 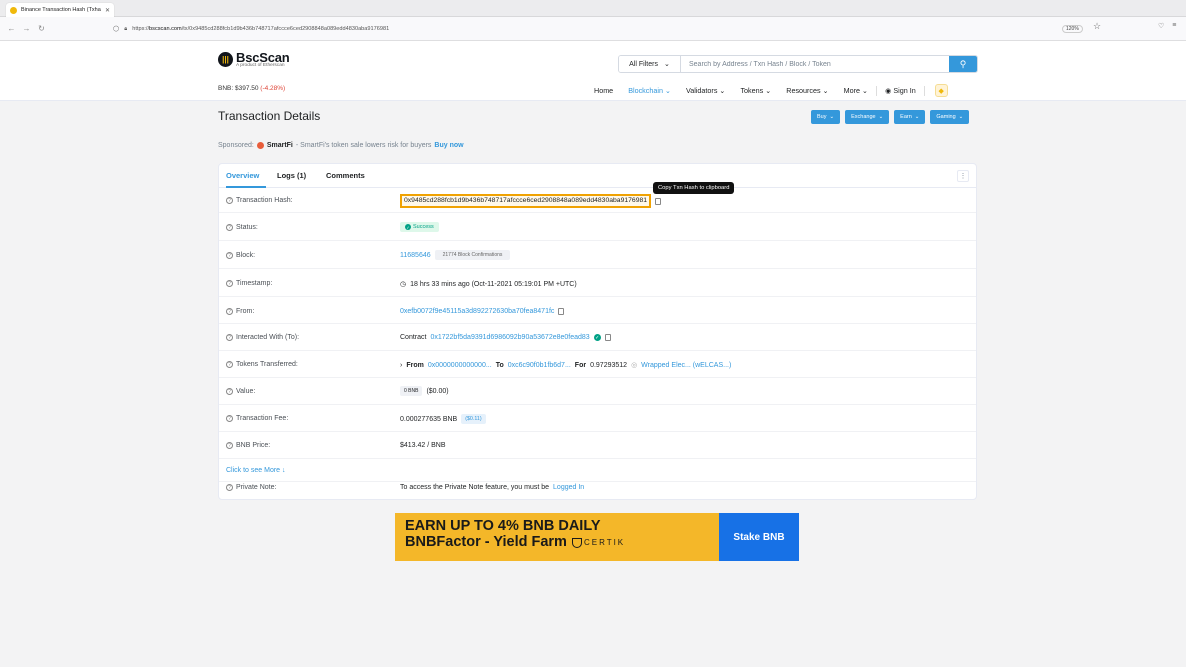 What do you see at coordinates (116, 29) in the screenshot?
I see `shield-icon: ◯` at bounding box center [116, 29].